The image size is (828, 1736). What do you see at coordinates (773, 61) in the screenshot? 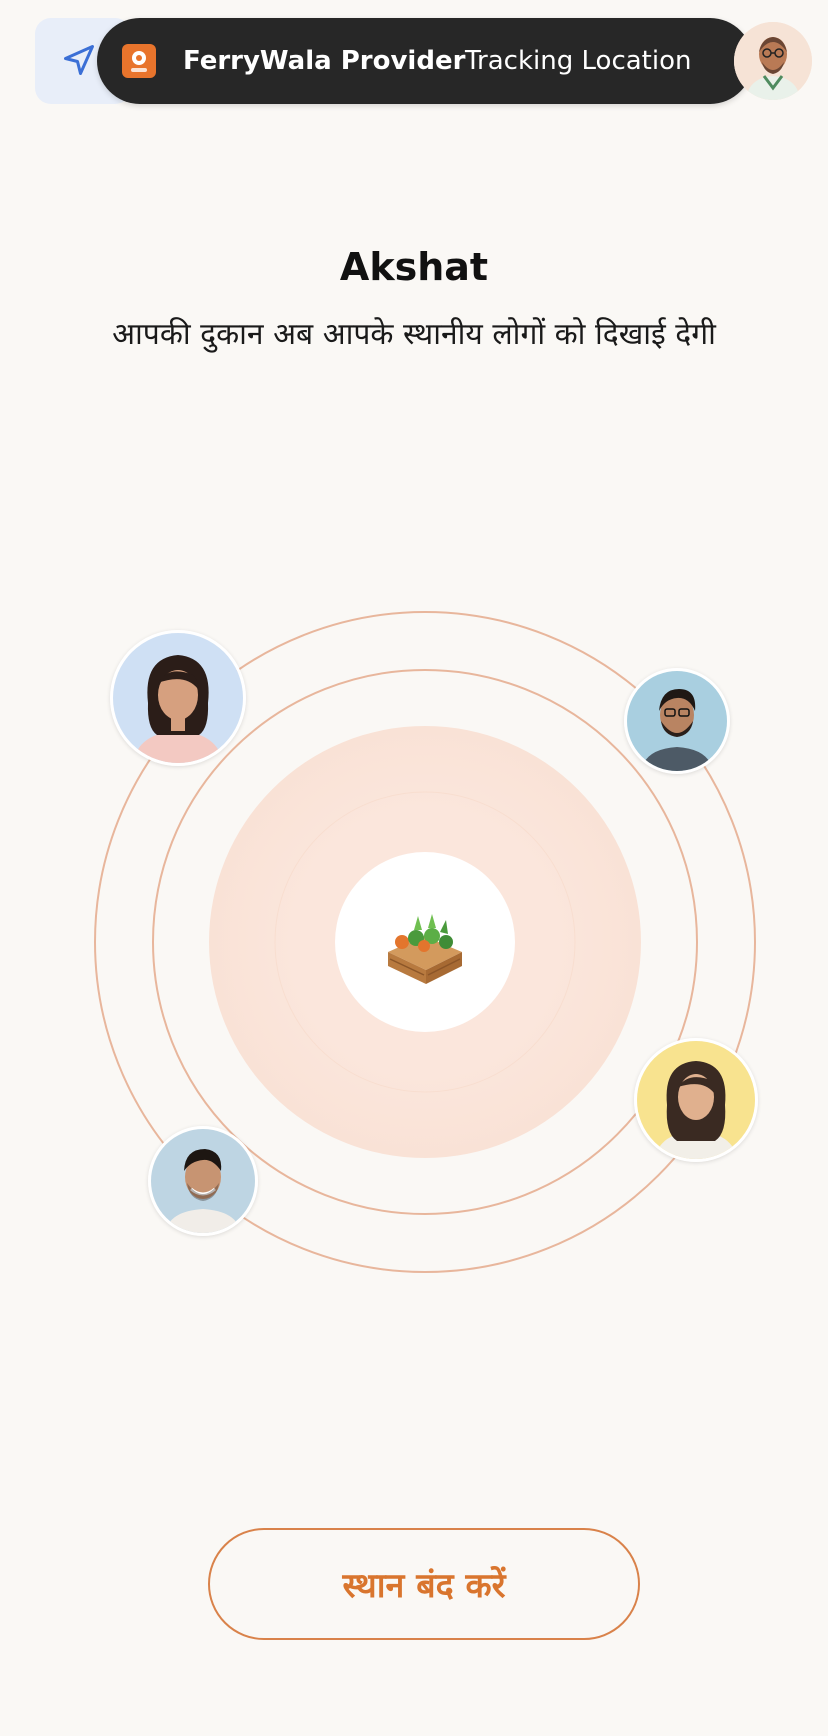
I see `profile-avatar` at bounding box center [773, 61].